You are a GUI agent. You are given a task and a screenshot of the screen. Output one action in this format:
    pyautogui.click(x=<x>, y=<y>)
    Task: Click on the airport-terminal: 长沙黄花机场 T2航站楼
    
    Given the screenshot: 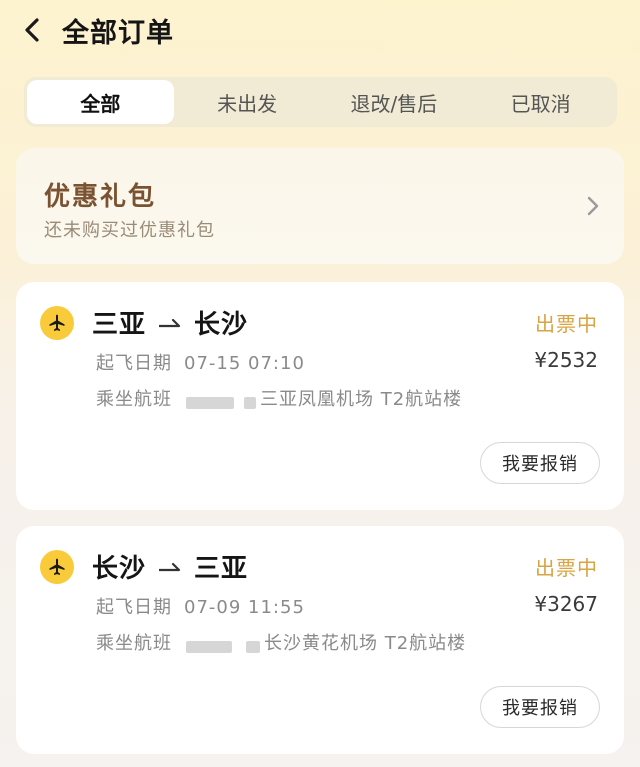 What is the action you would take?
    pyautogui.click(x=365, y=643)
    